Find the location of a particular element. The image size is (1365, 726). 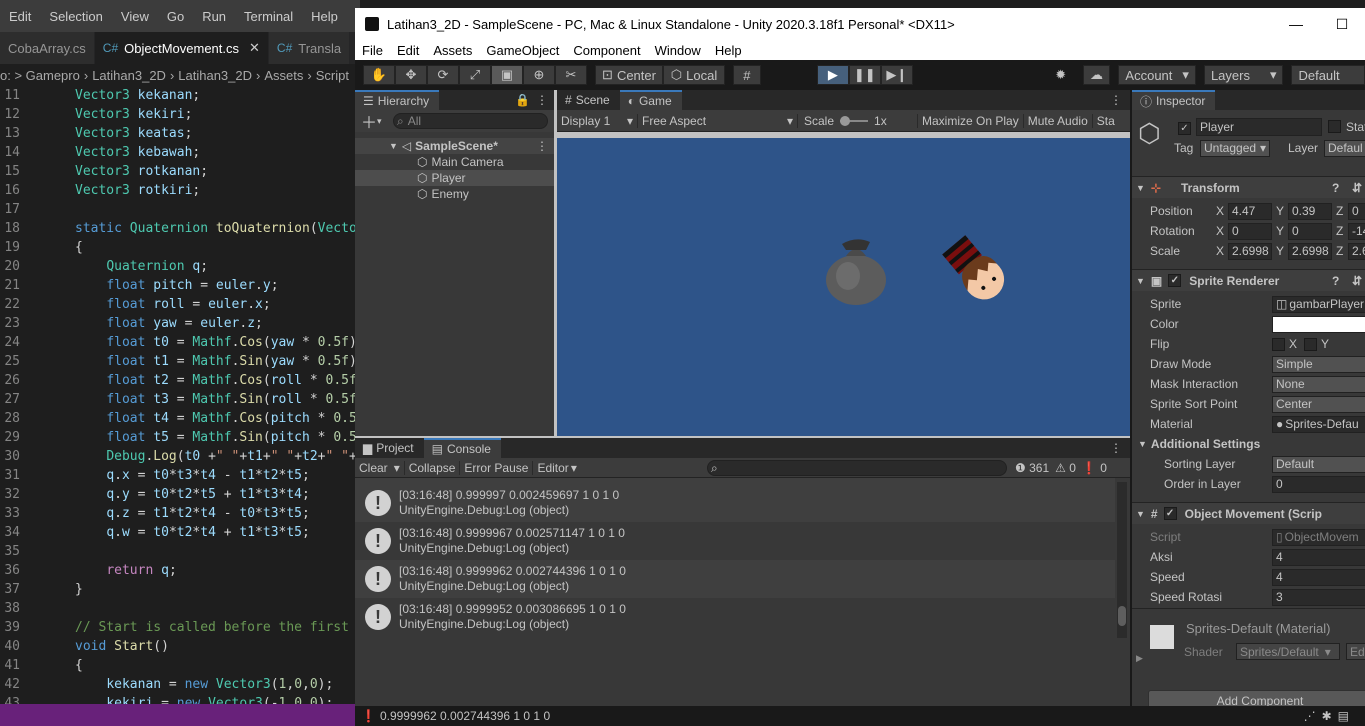

tab-hierarchy: ☰ Hierarchy is located at coordinates (397, 100).